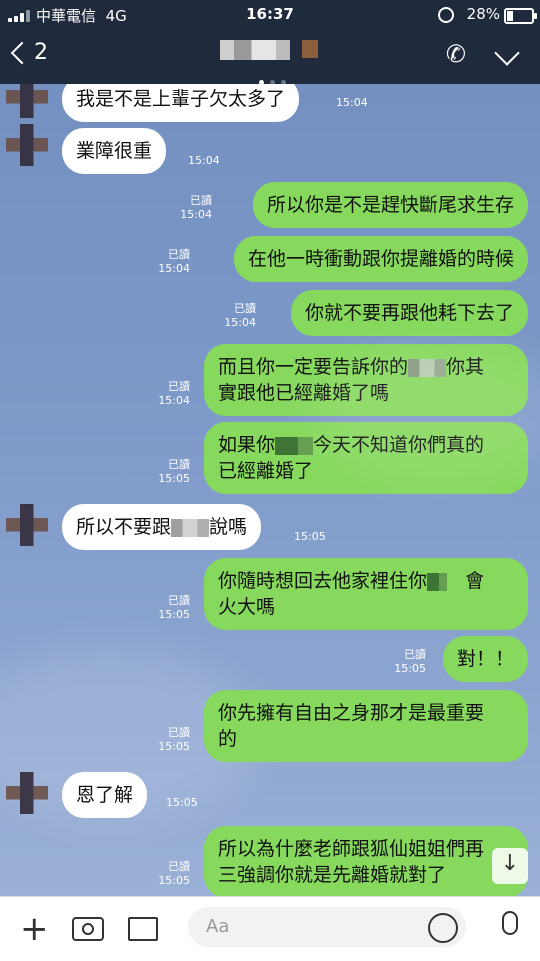 The width and height of the screenshot is (540, 961). What do you see at coordinates (162, 527) in the screenshot?
I see `message-bubble: 所以不要跟 說嗎` at bounding box center [162, 527].